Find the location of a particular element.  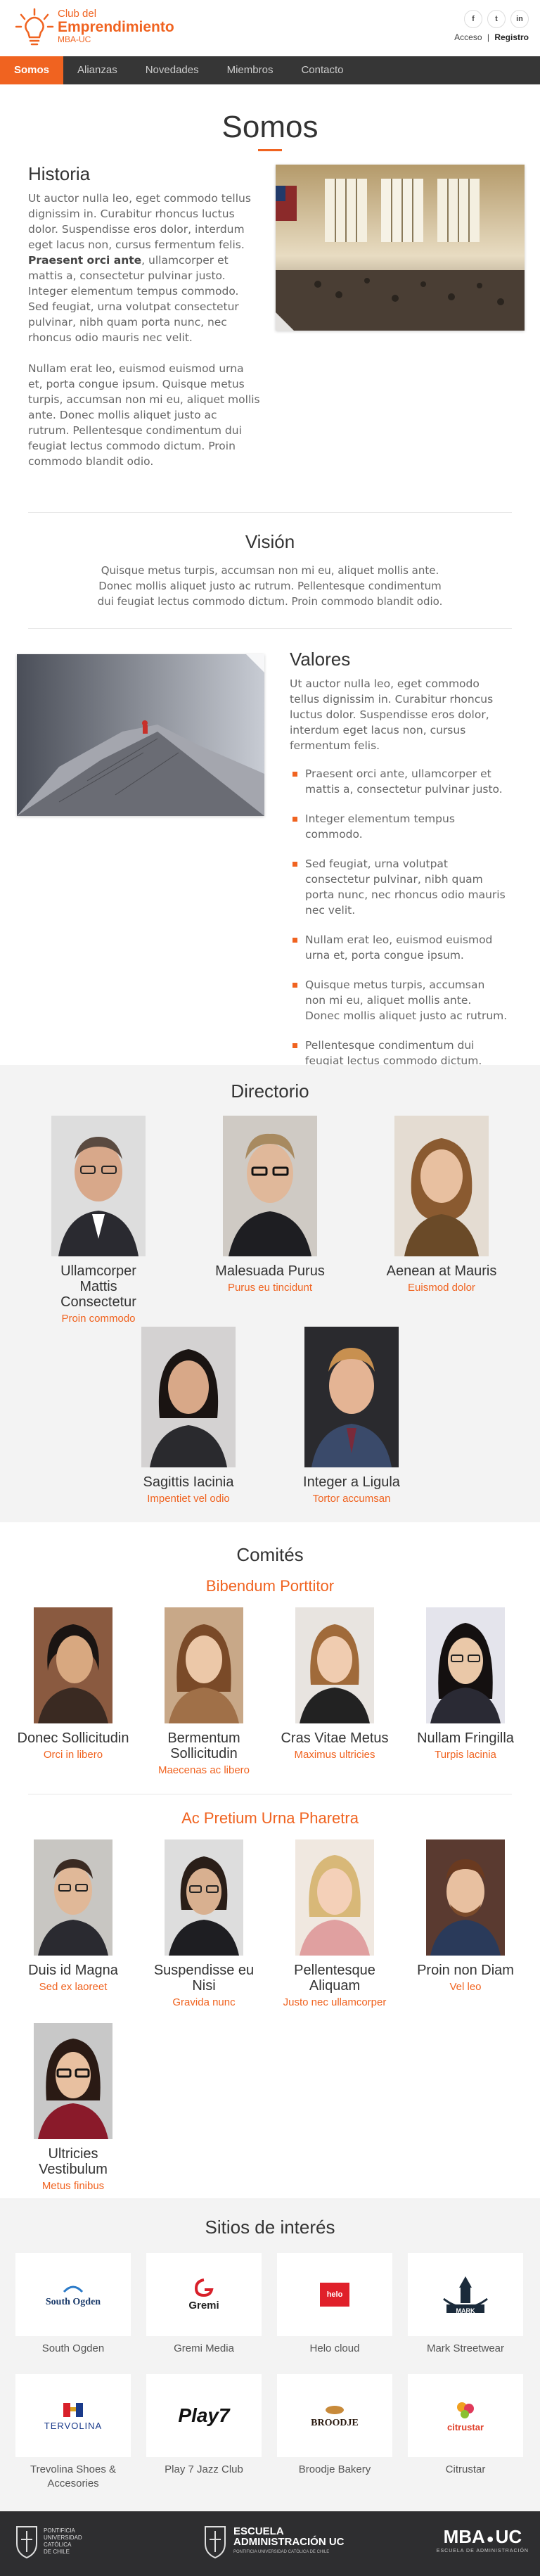

page-title: Somos is located at coordinates (270, 127).